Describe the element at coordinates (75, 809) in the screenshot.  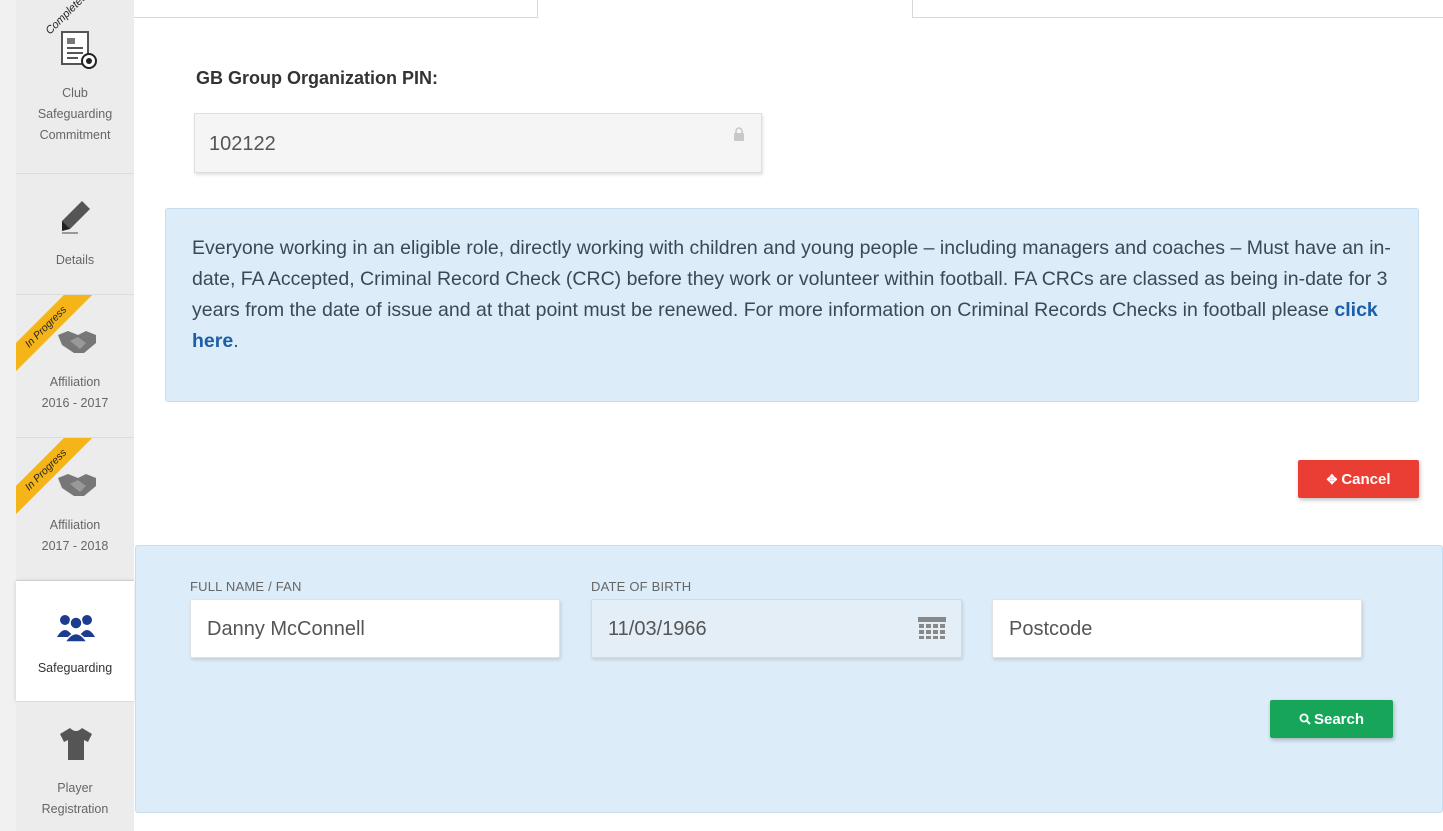
I see `sidebar-item-label: Registration` at that location.